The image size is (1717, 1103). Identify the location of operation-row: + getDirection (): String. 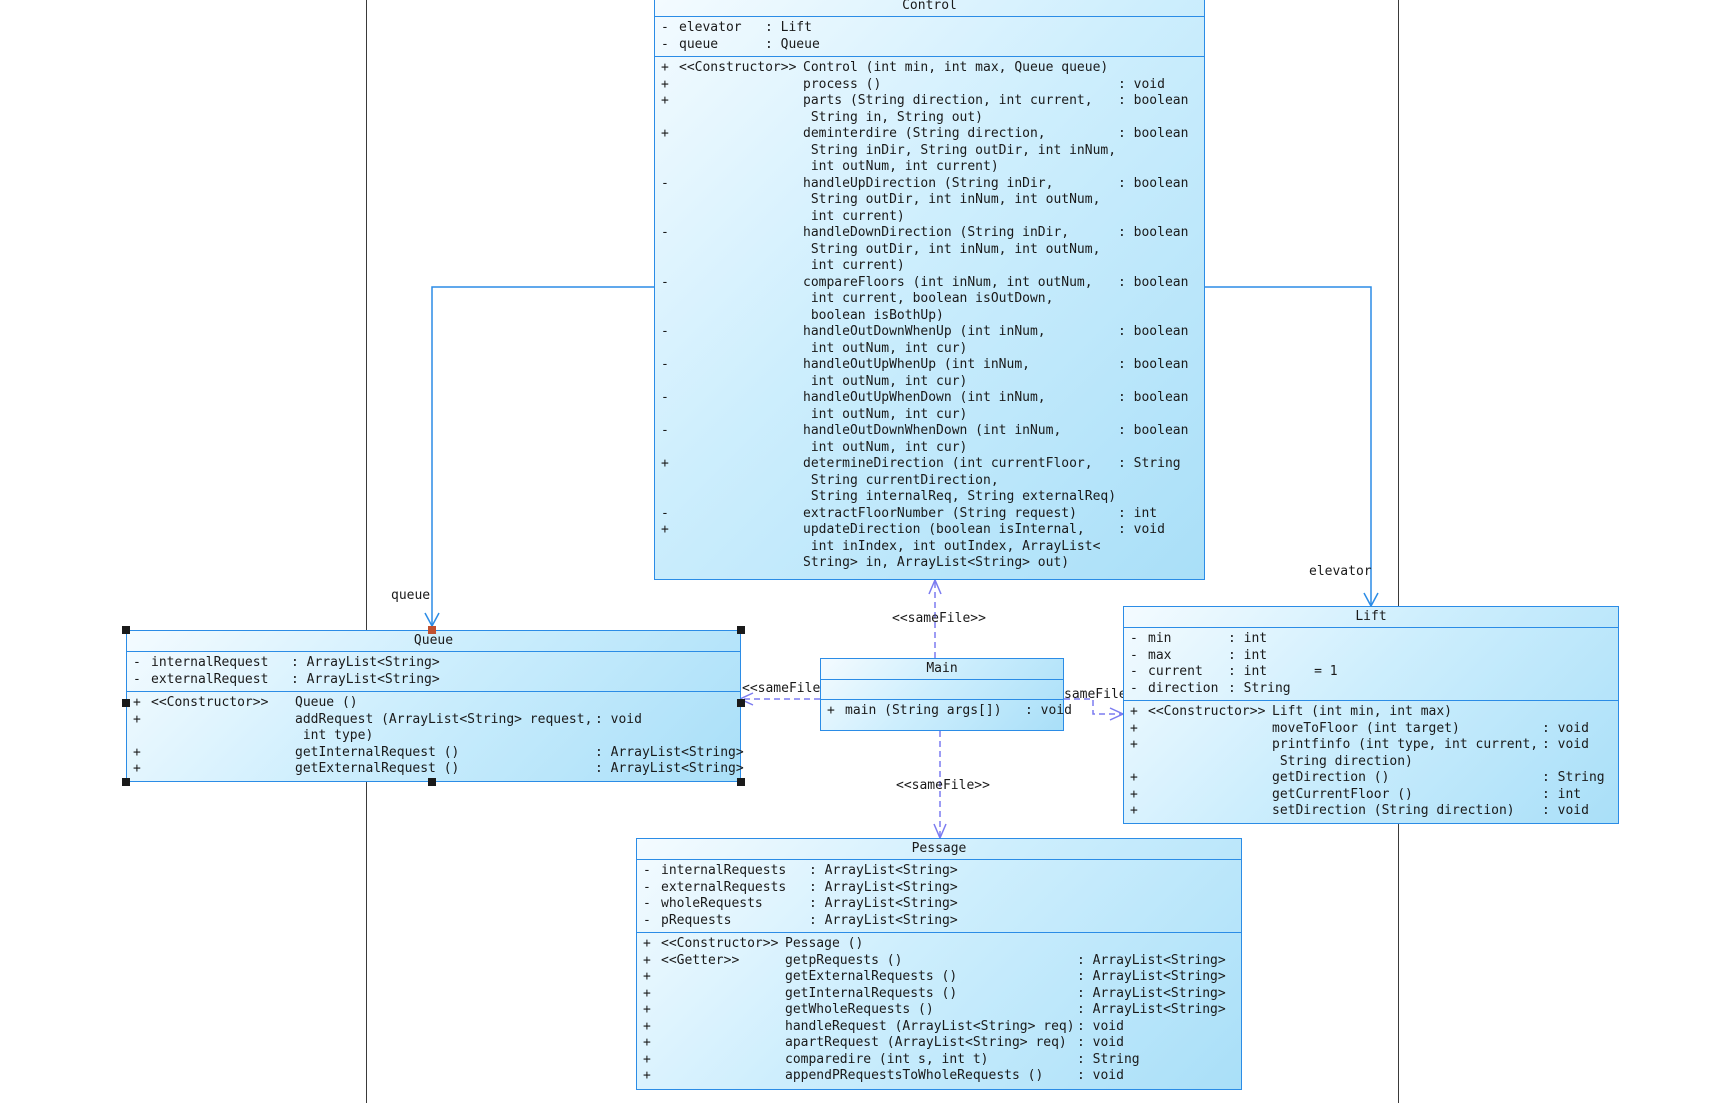
(1371, 778).